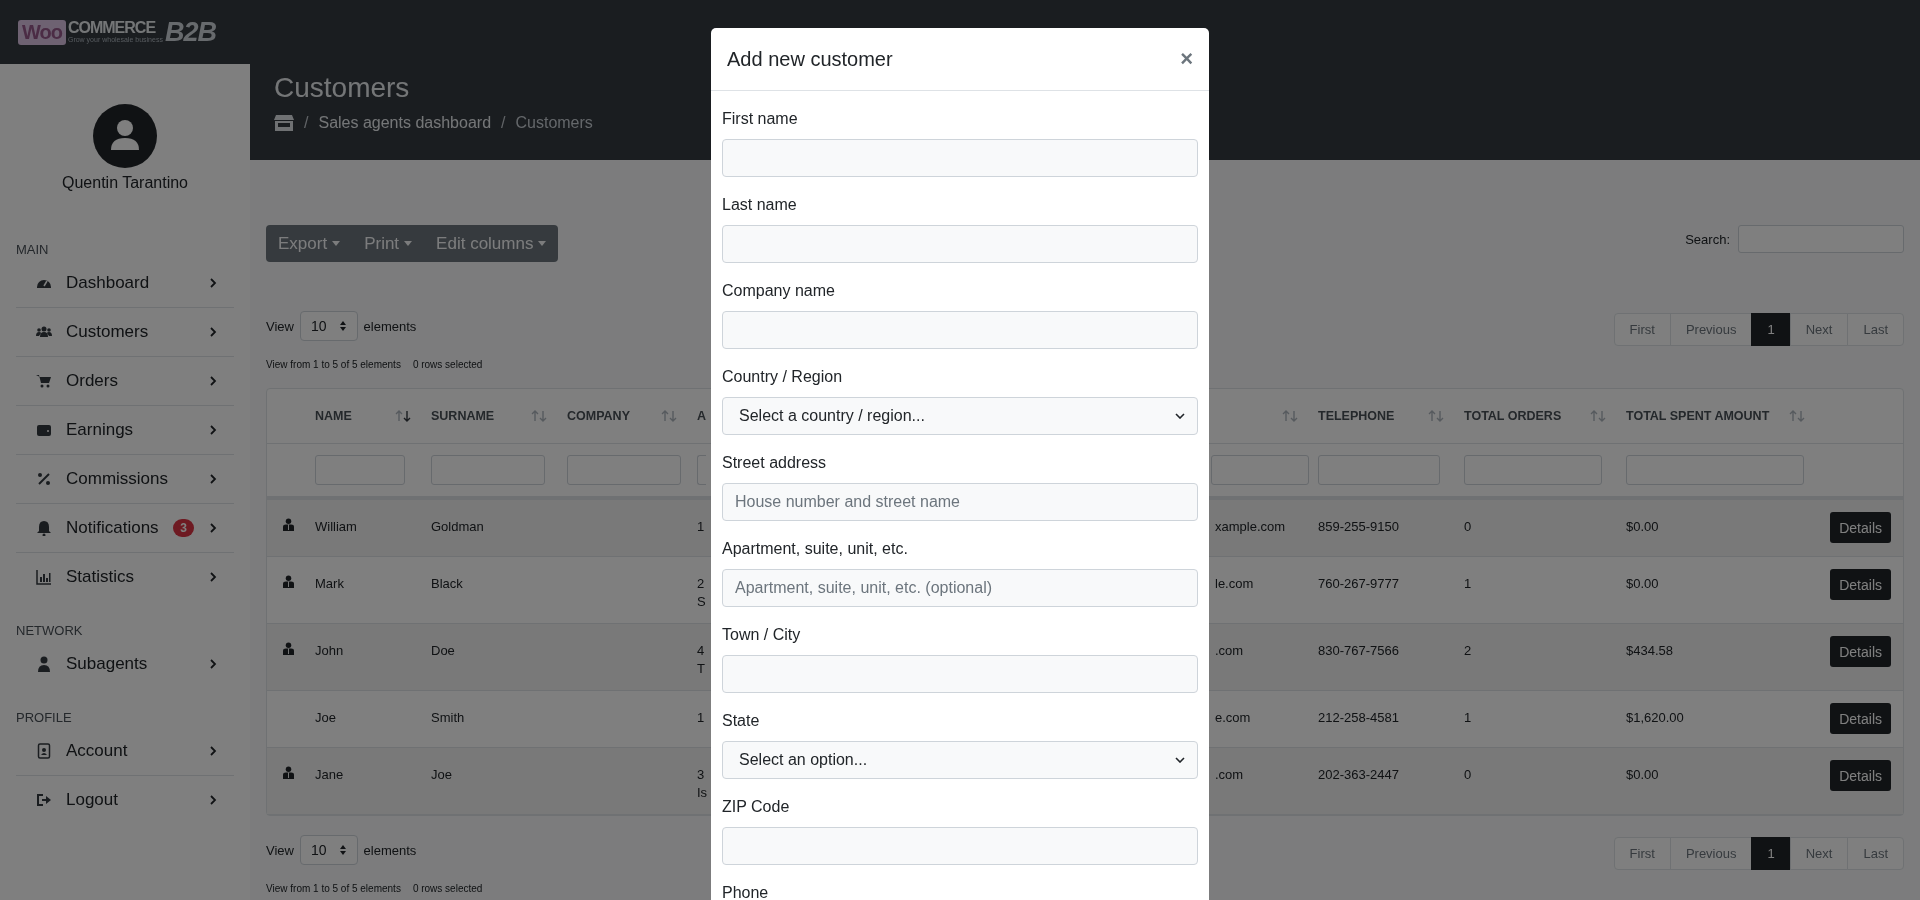  Describe the element at coordinates (125, 381) in the screenshot. I see `sidebar-item: Orders` at that location.